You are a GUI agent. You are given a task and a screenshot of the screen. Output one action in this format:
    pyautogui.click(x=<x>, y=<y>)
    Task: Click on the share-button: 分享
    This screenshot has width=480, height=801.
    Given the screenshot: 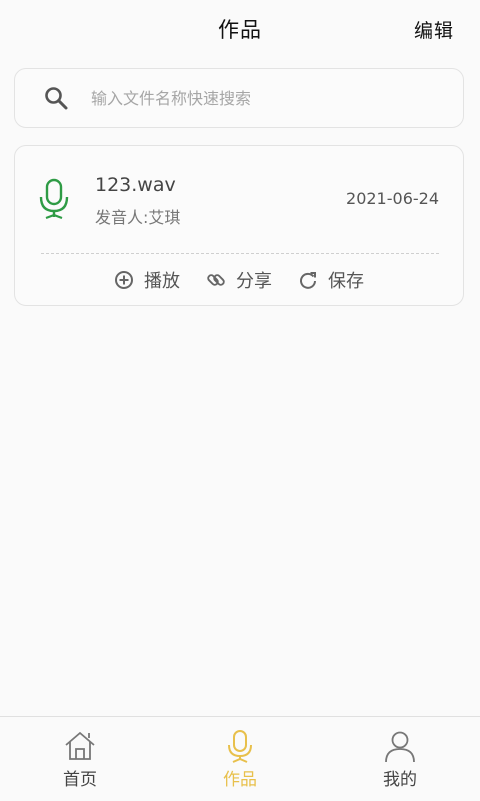 What is the action you would take?
    pyautogui.click(x=239, y=280)
    